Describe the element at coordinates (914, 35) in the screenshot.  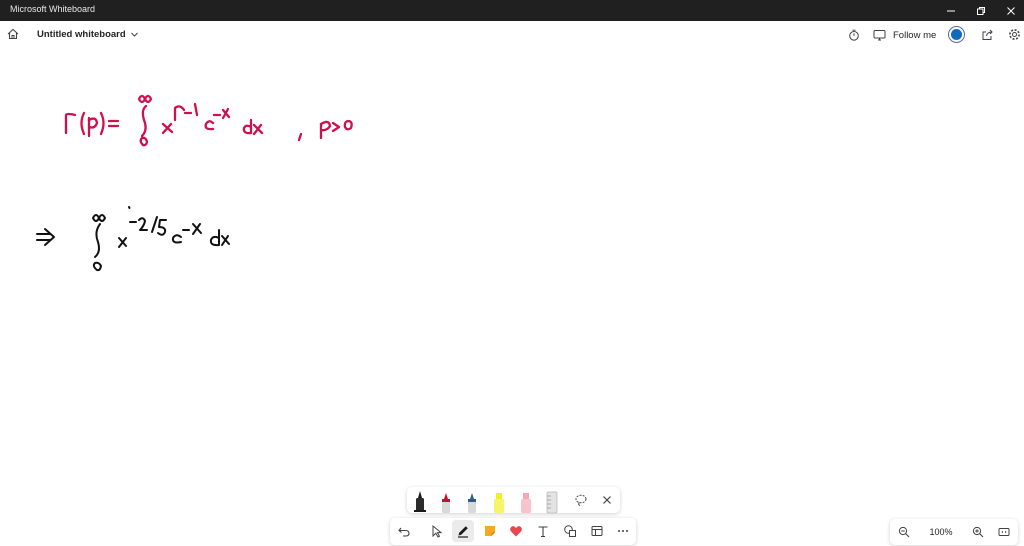
I see `follow-me-button: Follow me` at that location.